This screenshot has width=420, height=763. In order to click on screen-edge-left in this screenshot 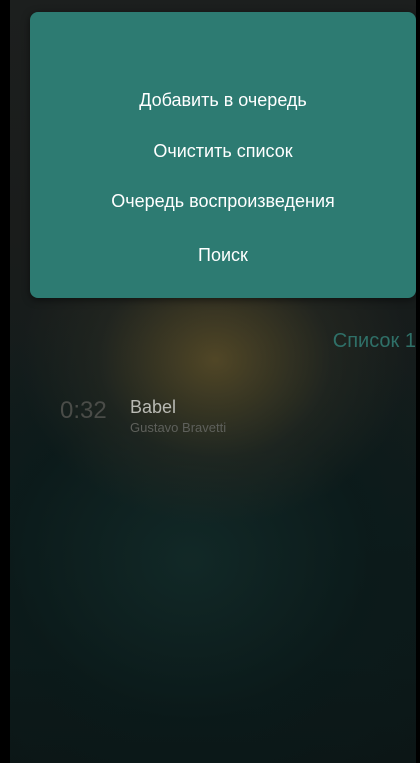, I will do `click(5, 381)`.